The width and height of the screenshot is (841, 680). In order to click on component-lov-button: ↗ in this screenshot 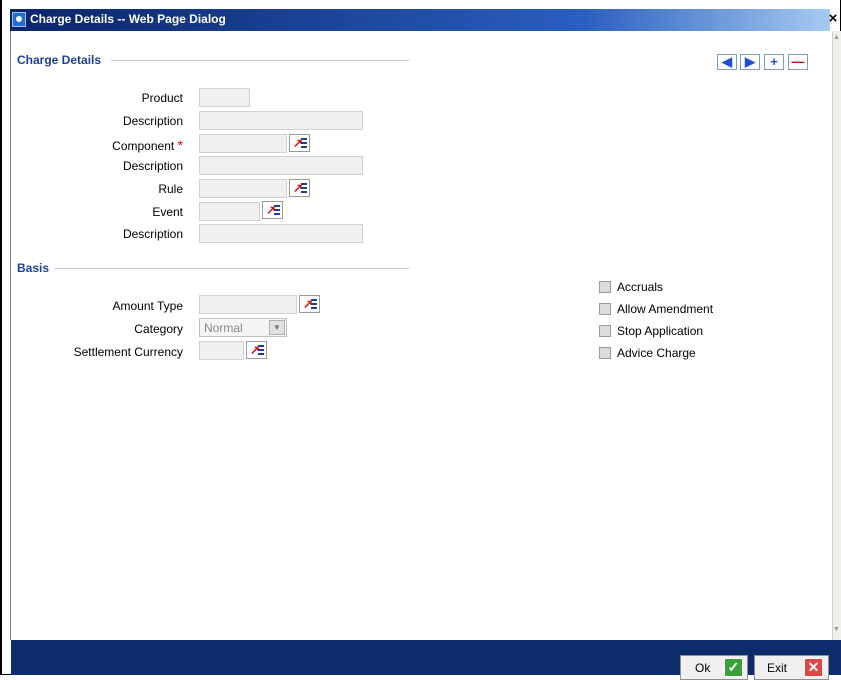, I will do `click(299, 143)`.